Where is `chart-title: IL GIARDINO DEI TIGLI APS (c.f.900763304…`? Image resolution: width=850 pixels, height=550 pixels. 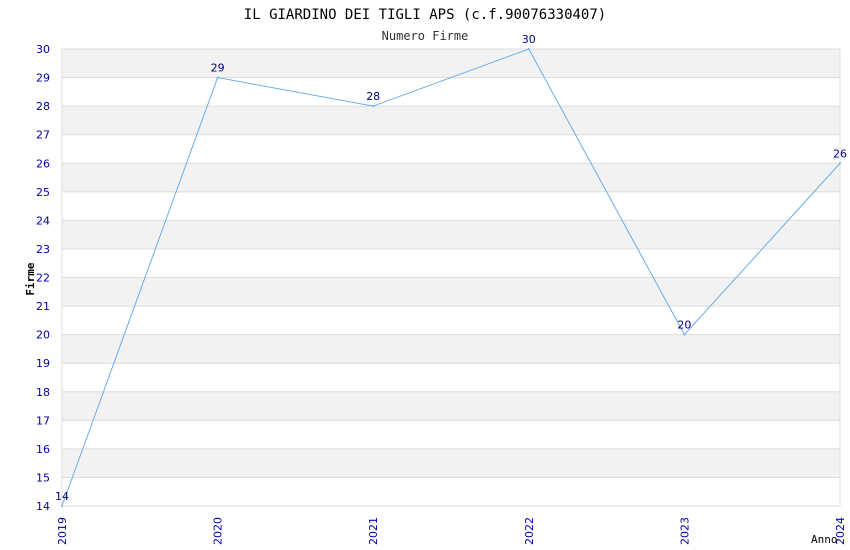 chart-title: IL GIARDINO DEI TIGLI APS (c.f.900763304… is located at coordinates (425, 15).